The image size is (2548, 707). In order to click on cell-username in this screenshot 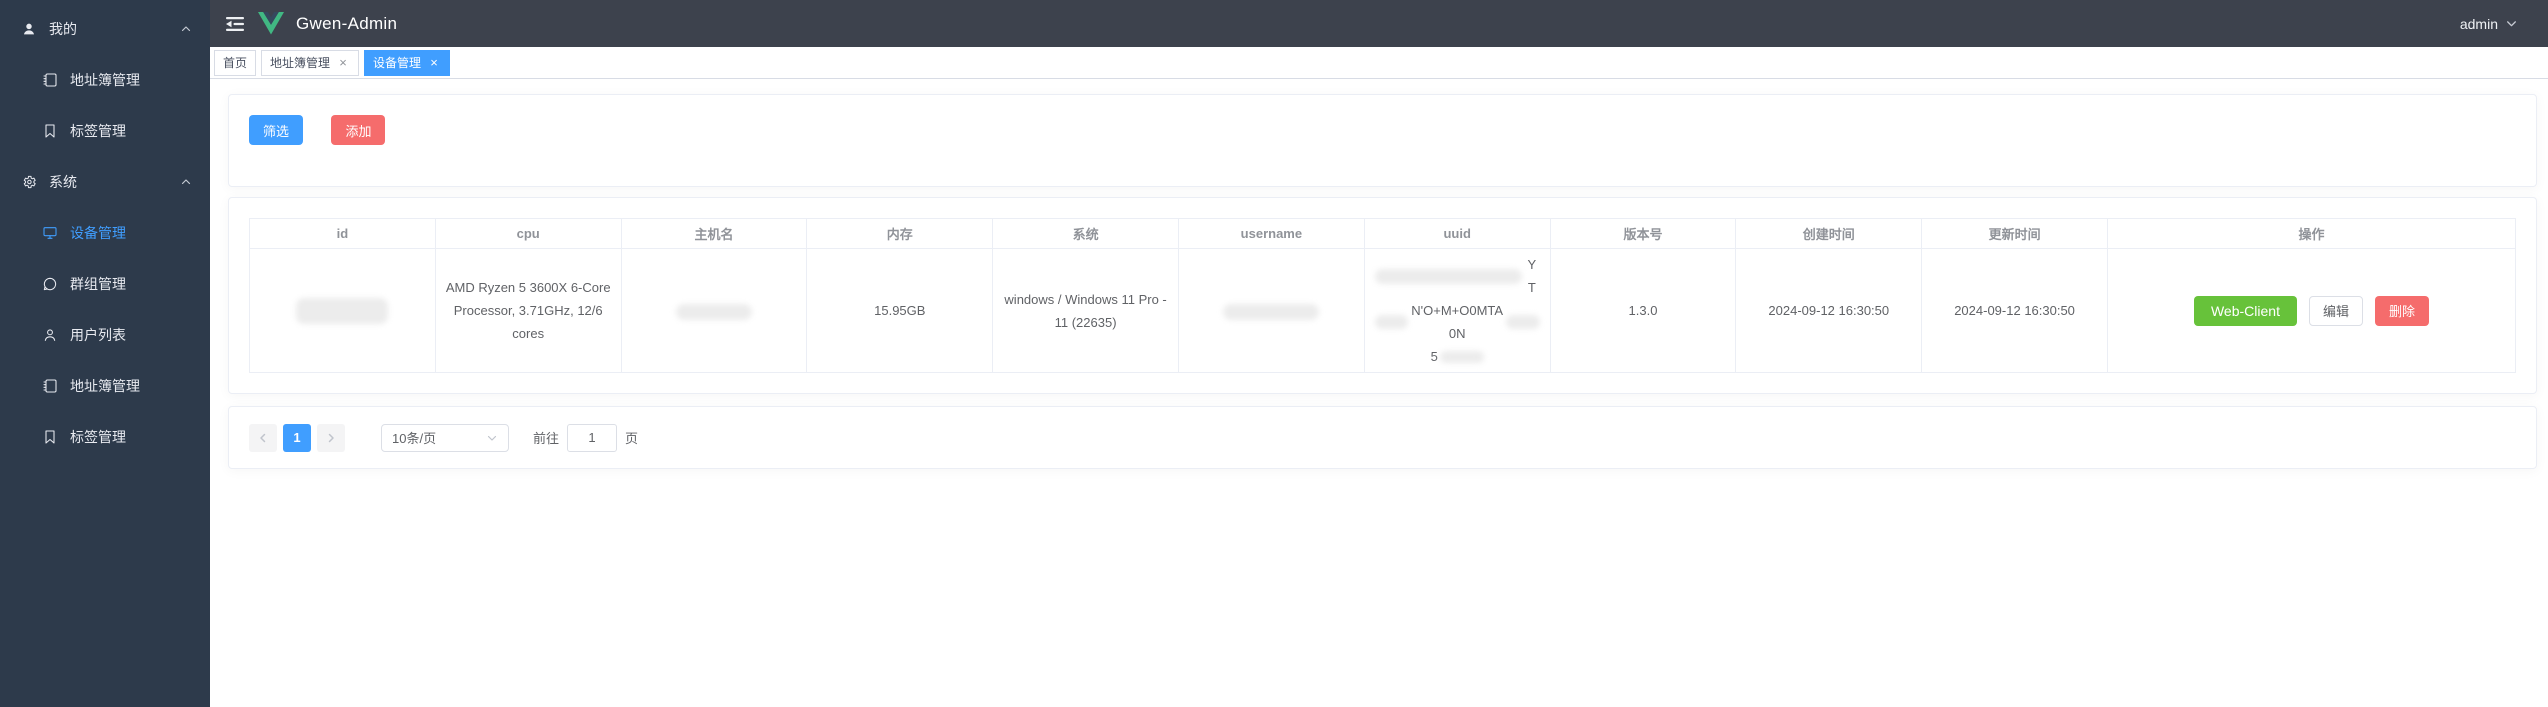, I will do `click(1271, 310)`.